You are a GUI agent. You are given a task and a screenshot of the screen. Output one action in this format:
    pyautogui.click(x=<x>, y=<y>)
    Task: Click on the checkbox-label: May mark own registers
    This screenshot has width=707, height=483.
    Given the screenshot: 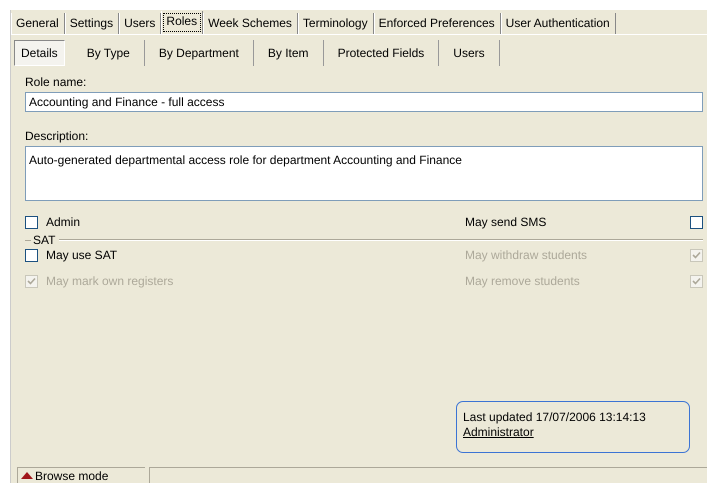 What is the action you would take?
    pyautogui.click(x=110, y=281)
    